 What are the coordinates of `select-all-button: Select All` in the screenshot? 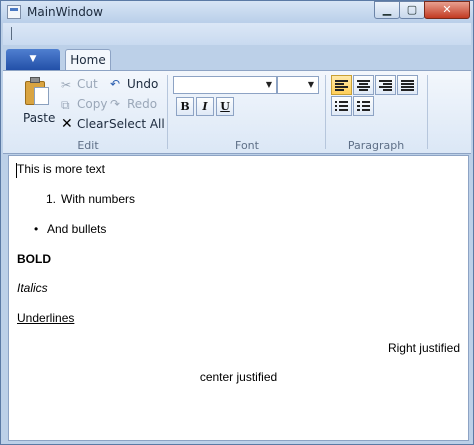 It's located at (137, 124).